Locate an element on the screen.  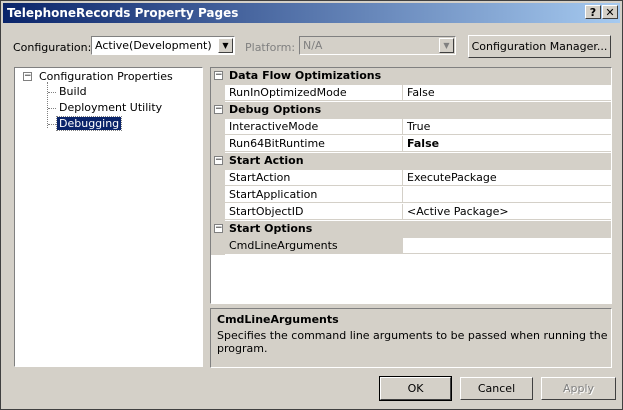
title-bar: TelephoneRecords Property Pages ? ✕ is located at coordinates (311, 13).